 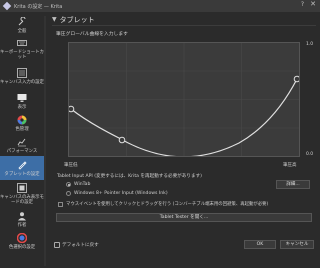 What do you see at coordinates (22, 151) in the screenshot?
I see `sidebar-item-label: パフォーマンス` at bounding box center [22, 151].